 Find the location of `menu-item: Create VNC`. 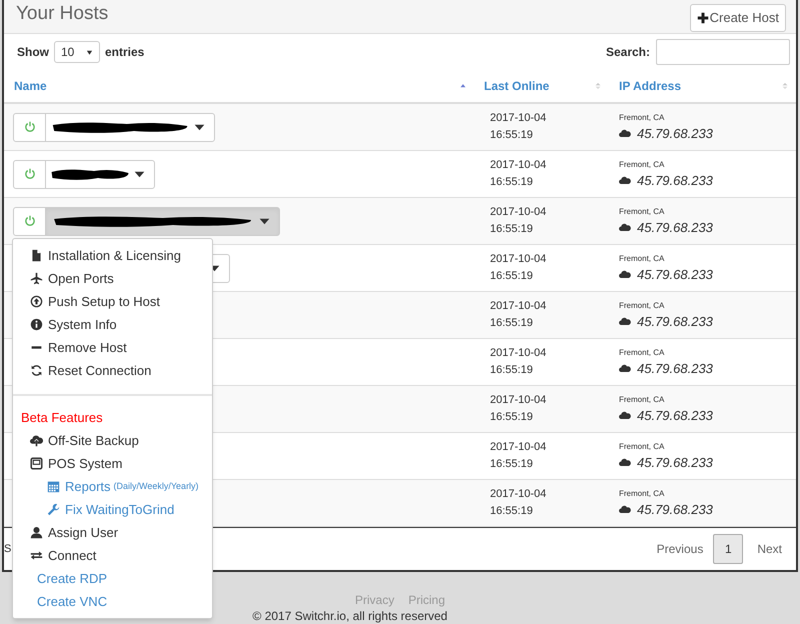

menu-item: Create VNC is located at coordinates (112, 601).